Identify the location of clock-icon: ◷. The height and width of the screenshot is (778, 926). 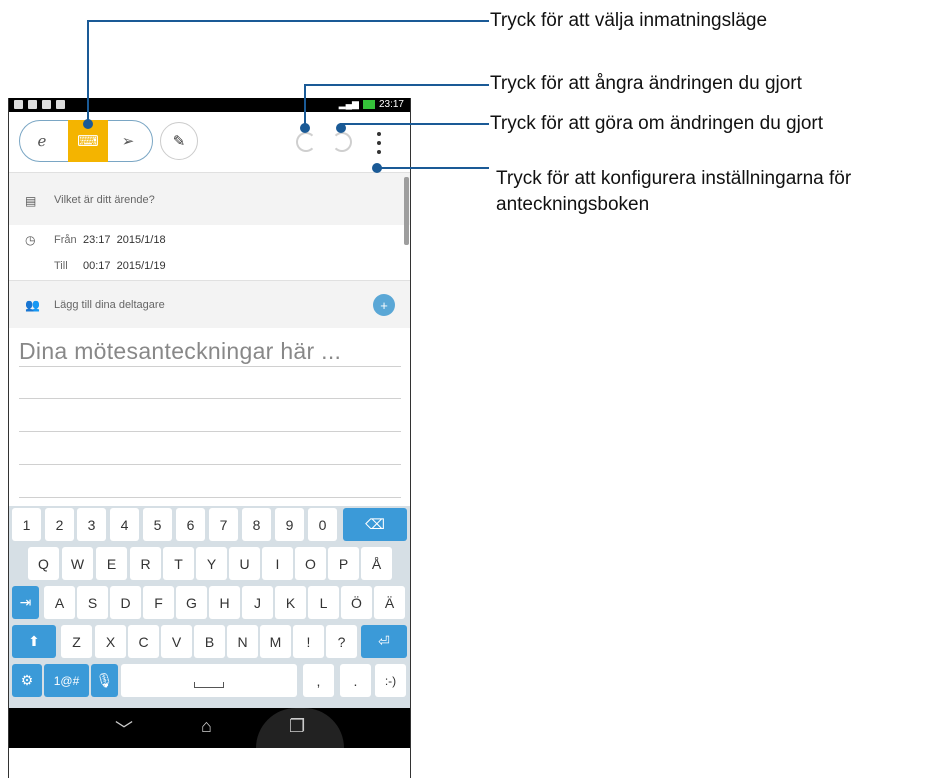
(30, 240).